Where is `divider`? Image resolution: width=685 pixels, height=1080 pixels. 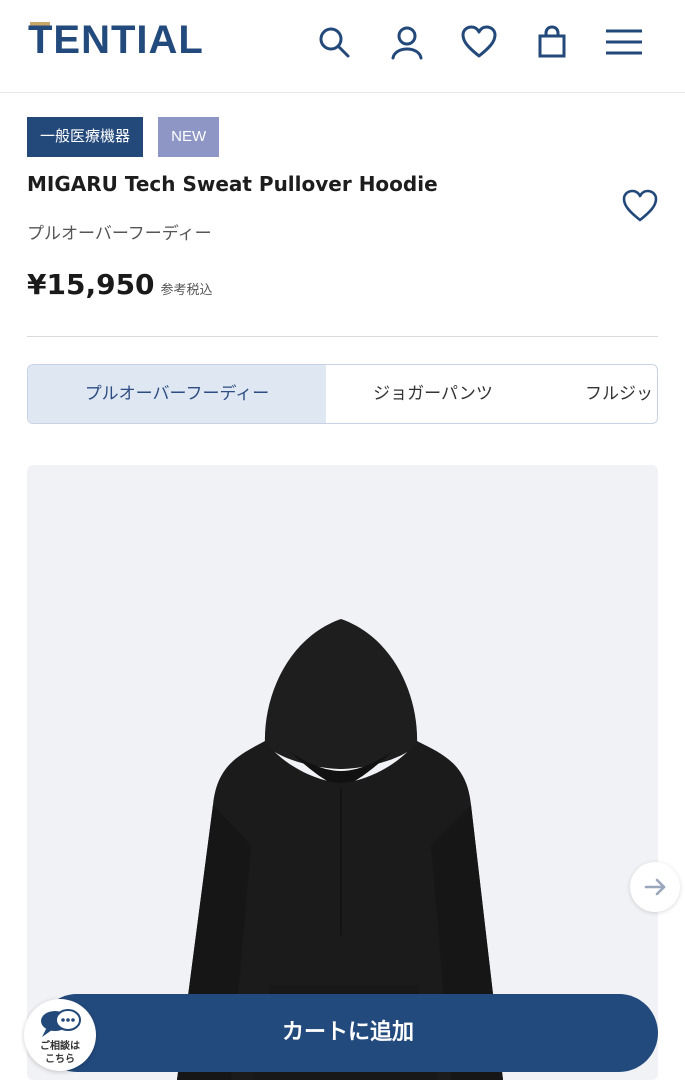
divider is located at coordinates (342, 336).